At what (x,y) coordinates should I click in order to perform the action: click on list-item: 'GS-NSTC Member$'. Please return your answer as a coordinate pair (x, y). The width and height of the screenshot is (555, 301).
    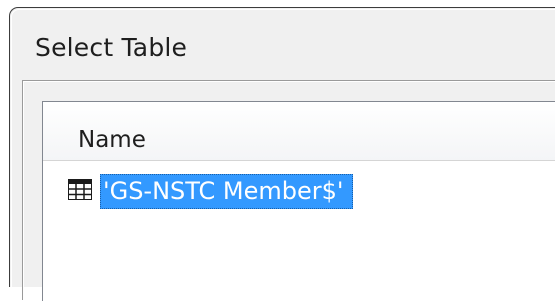
    Looking at the image, I should click on (310, 192).